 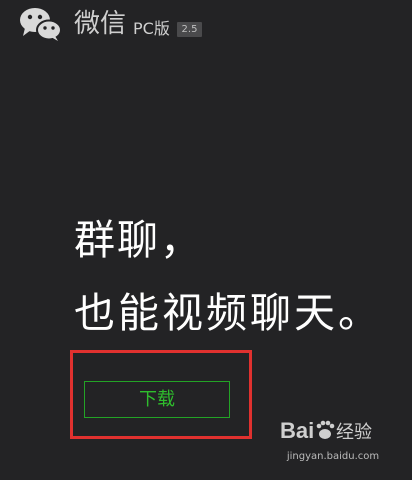 I want to click on baidu-watermark: Bai 经验 jingyan.baidu.com, so click(x=333, y=441).